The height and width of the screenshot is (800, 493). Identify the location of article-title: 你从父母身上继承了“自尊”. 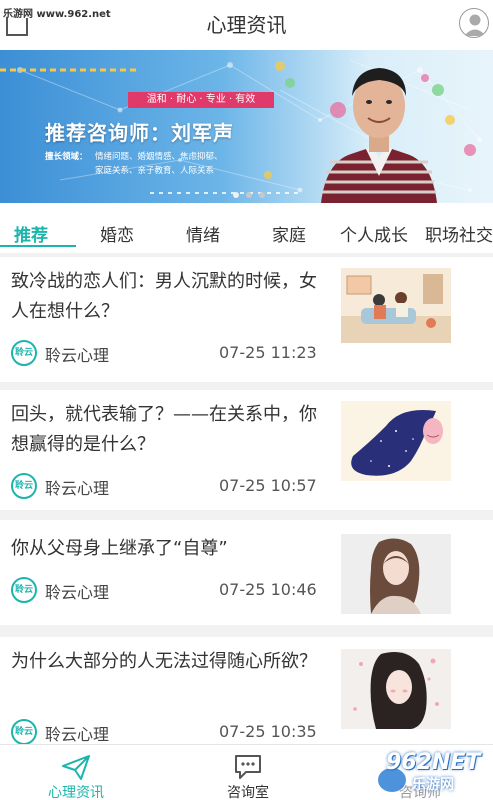
(171, 549).